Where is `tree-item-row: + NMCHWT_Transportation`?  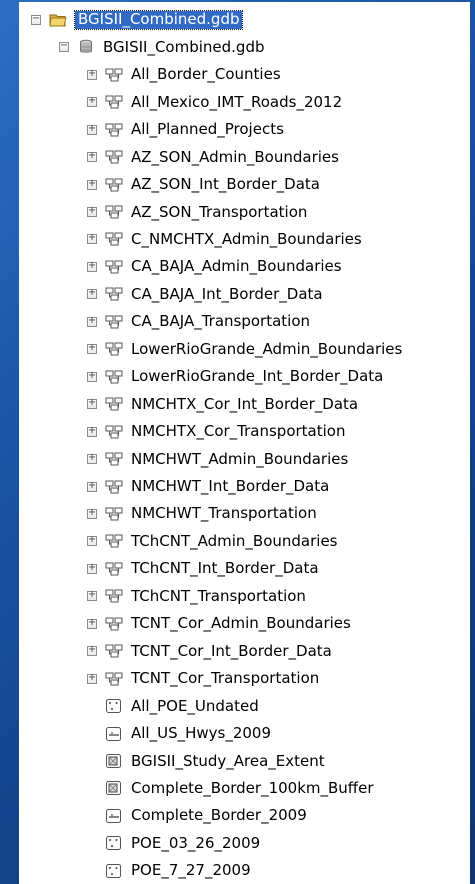 tree-item-row: + NMCHWT_Transportation is located at coordinates (168, 514).